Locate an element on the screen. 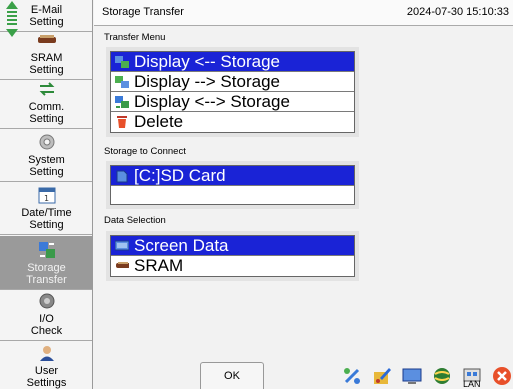 This screenshot has height=389, width=513. sidebar-item-label: Comm. Setting is located at coordinates (46, 113).